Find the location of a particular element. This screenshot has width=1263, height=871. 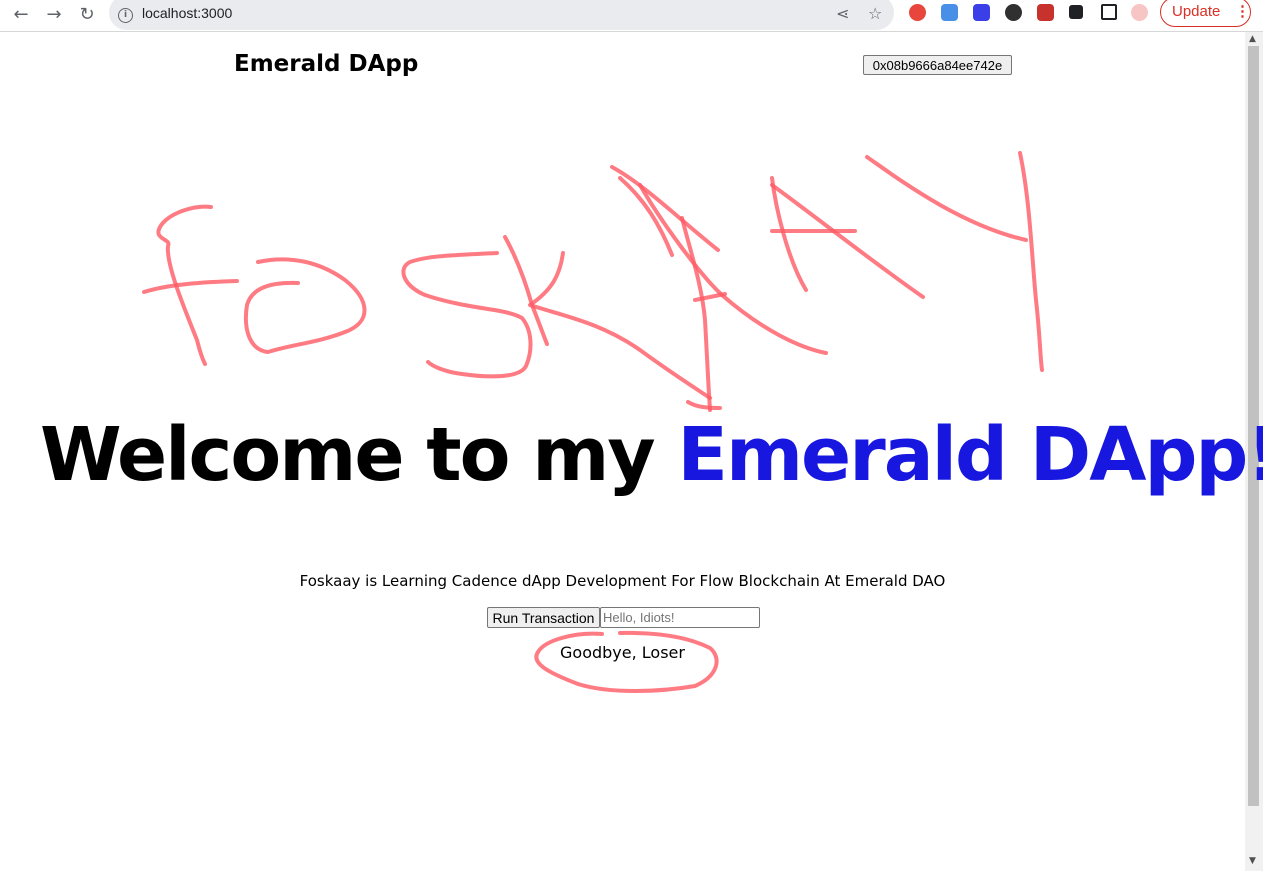

scroll-up-arrow-icon: ▲ is located at coordinates (1252, 39).